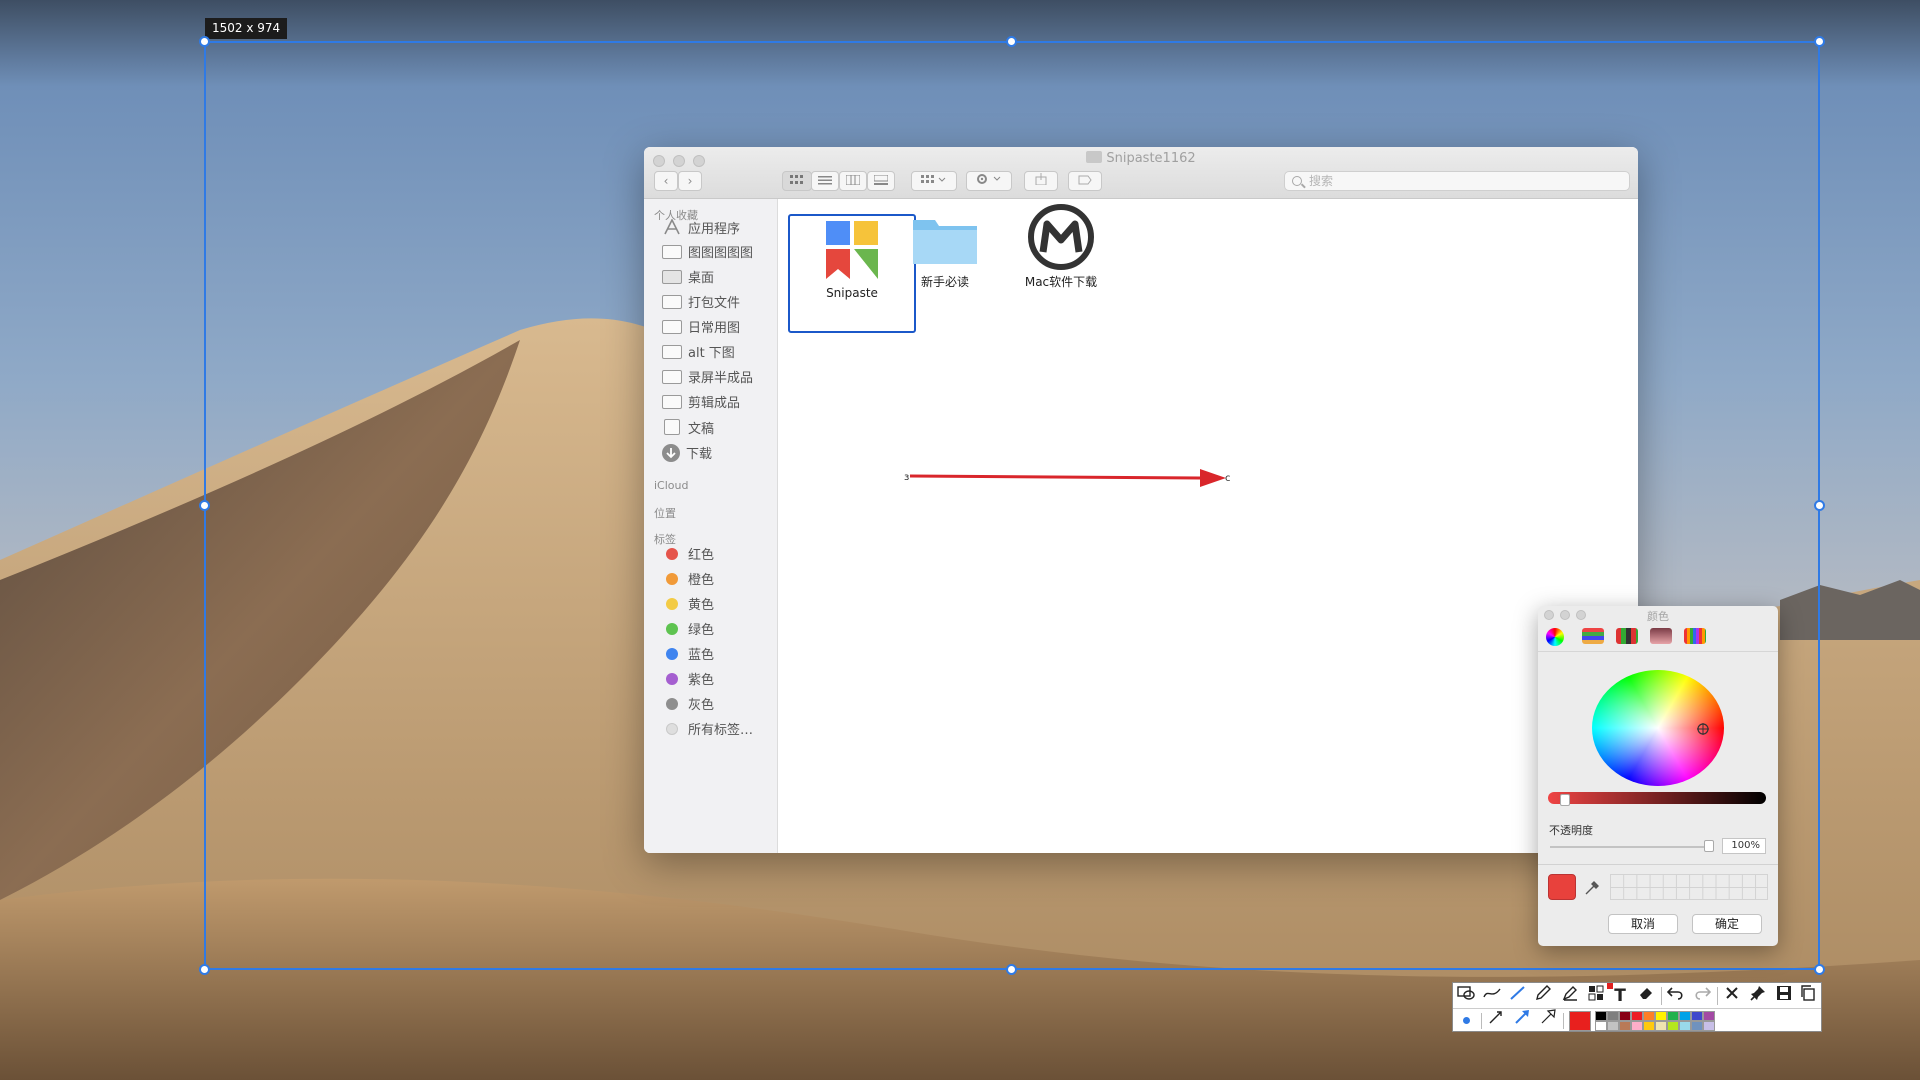 The width and height of the screenshot is (1920, 1080). Describe the element at coordinates (718, 581) in the screenshot. I see `sidebar-tag-orange: 橙色` at that location.